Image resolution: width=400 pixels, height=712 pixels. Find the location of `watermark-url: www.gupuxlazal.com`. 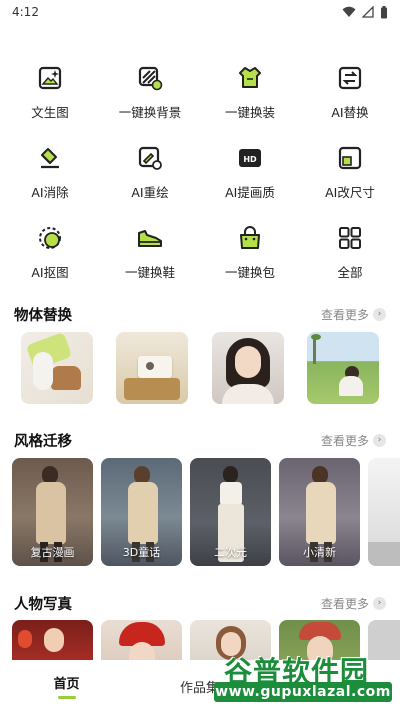

watermark-url: www.gupuxlazal.com is located at coordinates (303, 692).